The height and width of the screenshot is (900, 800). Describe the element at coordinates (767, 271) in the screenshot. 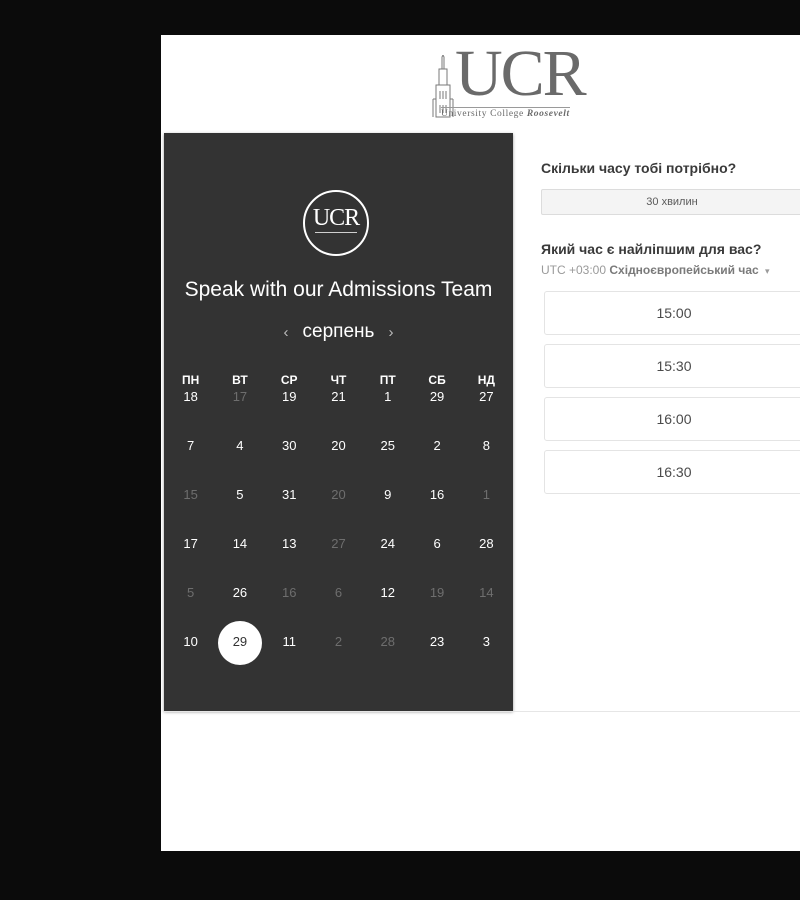

I see `caret-down-icon: ▾` at that location.